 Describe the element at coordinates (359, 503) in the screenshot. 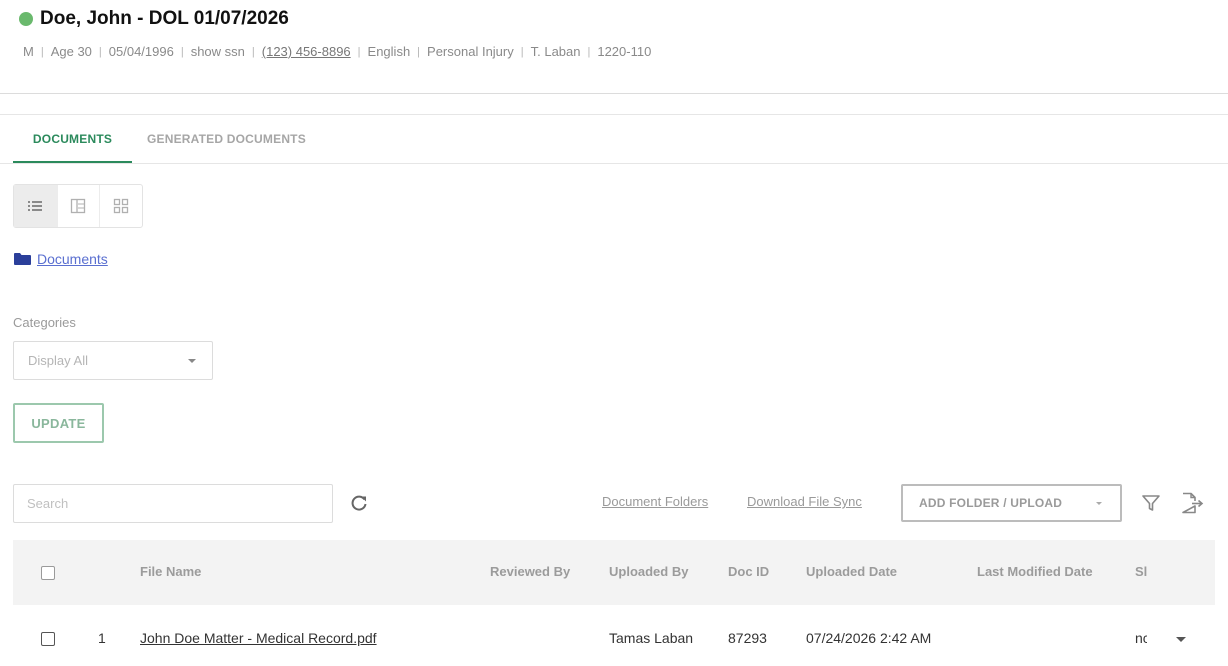

I see `refresh-icon` at that location.